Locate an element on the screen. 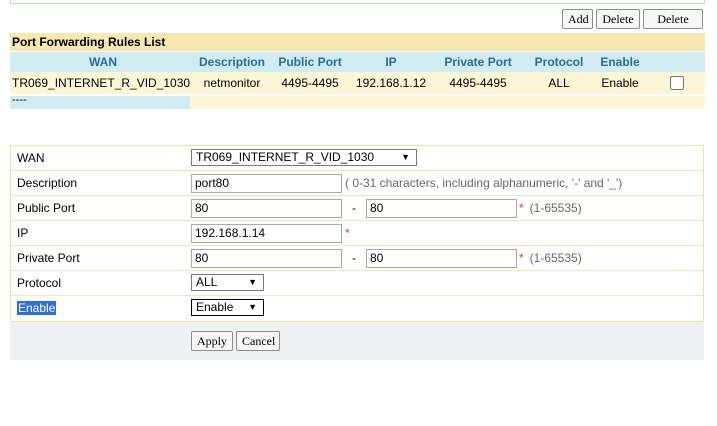 The width and height of the screenshot is (717, 426). column-header-public-port: Public Port is located at coordinates (310, 62).